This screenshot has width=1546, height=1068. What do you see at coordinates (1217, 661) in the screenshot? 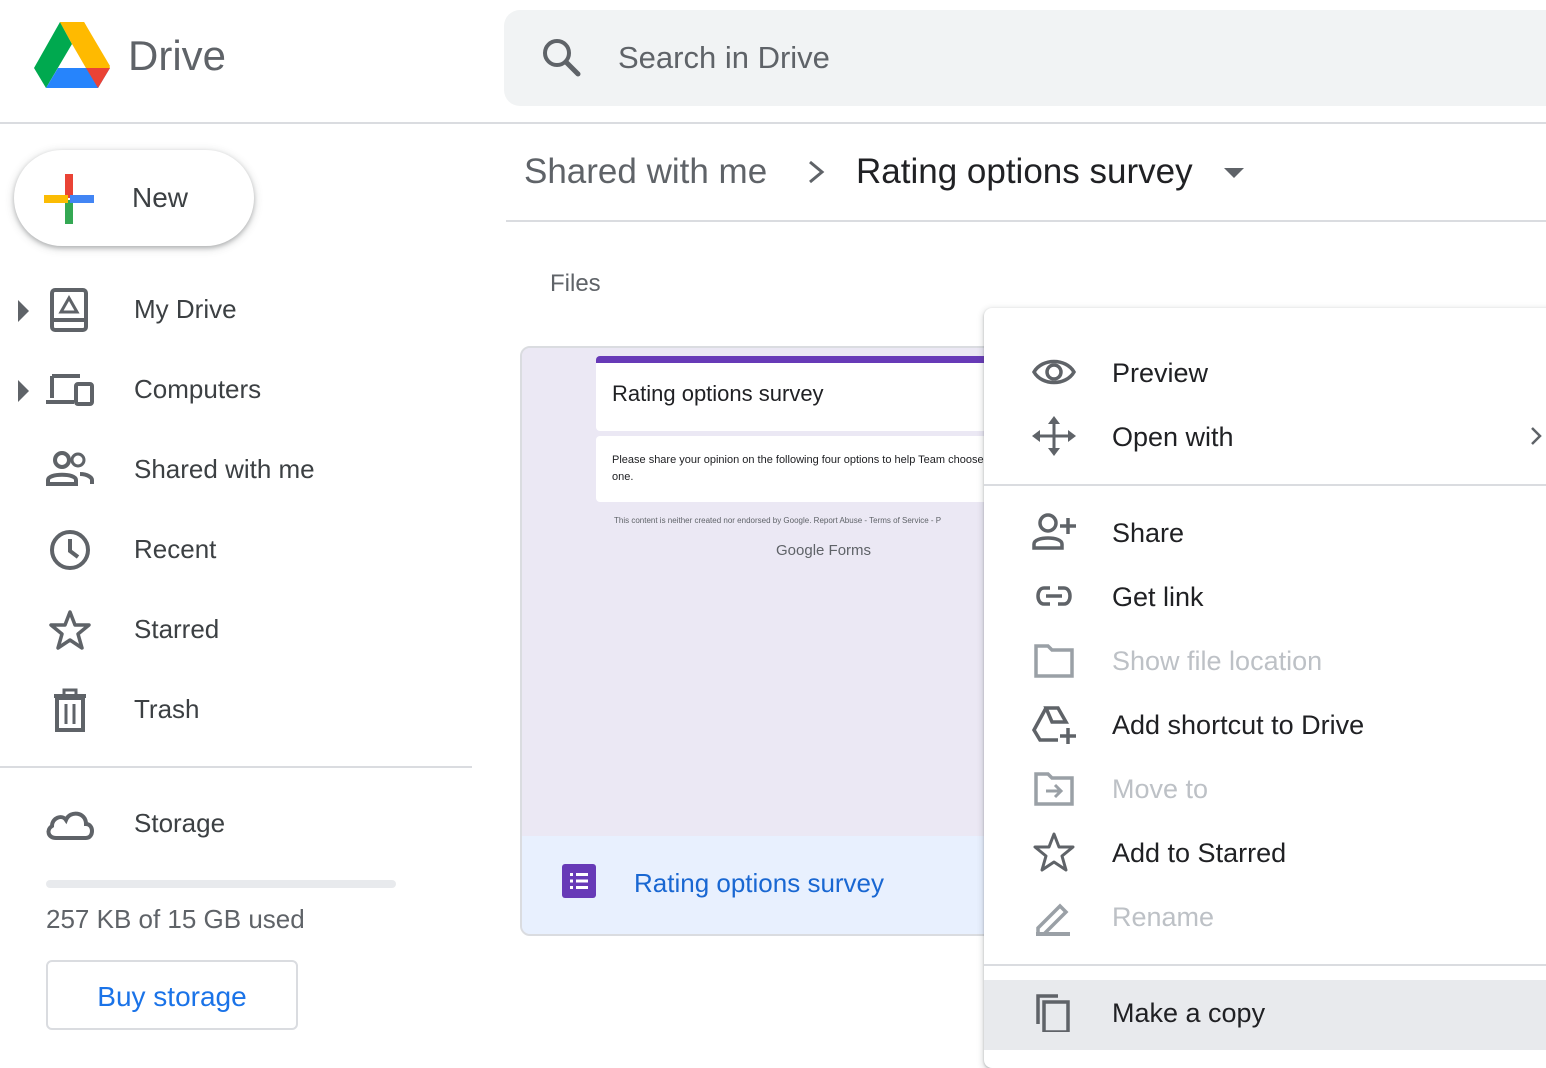
I see `menu-item-label: Show file location` at bounding box center [1217, 661].